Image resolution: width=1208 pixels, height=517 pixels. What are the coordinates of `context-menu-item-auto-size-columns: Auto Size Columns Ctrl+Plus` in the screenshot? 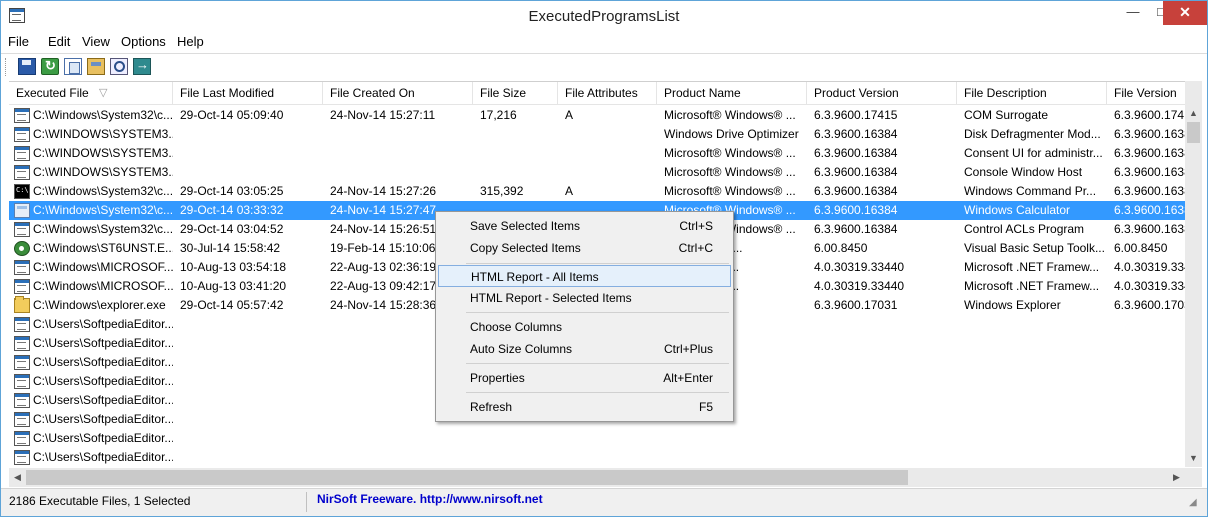 It's located at (584, 349).